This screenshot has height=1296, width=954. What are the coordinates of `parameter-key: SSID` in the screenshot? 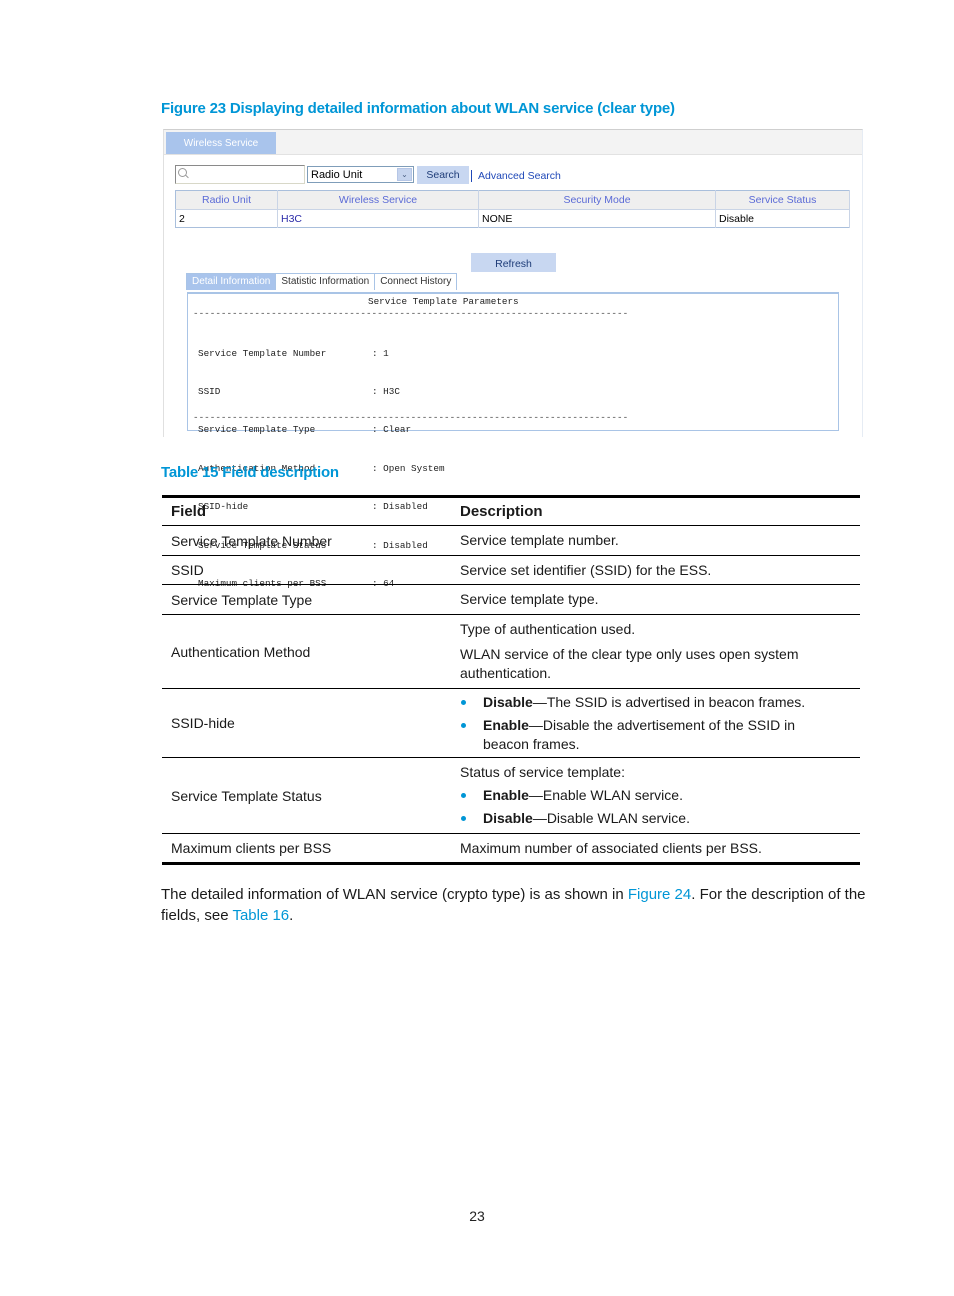 It's located at (209, 391).